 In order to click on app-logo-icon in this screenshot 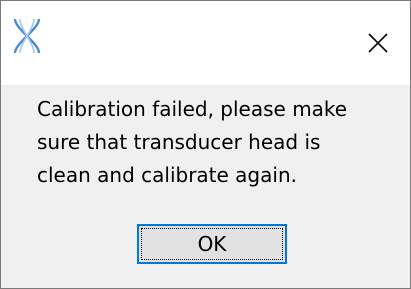, I will do `click(27, 36)`.